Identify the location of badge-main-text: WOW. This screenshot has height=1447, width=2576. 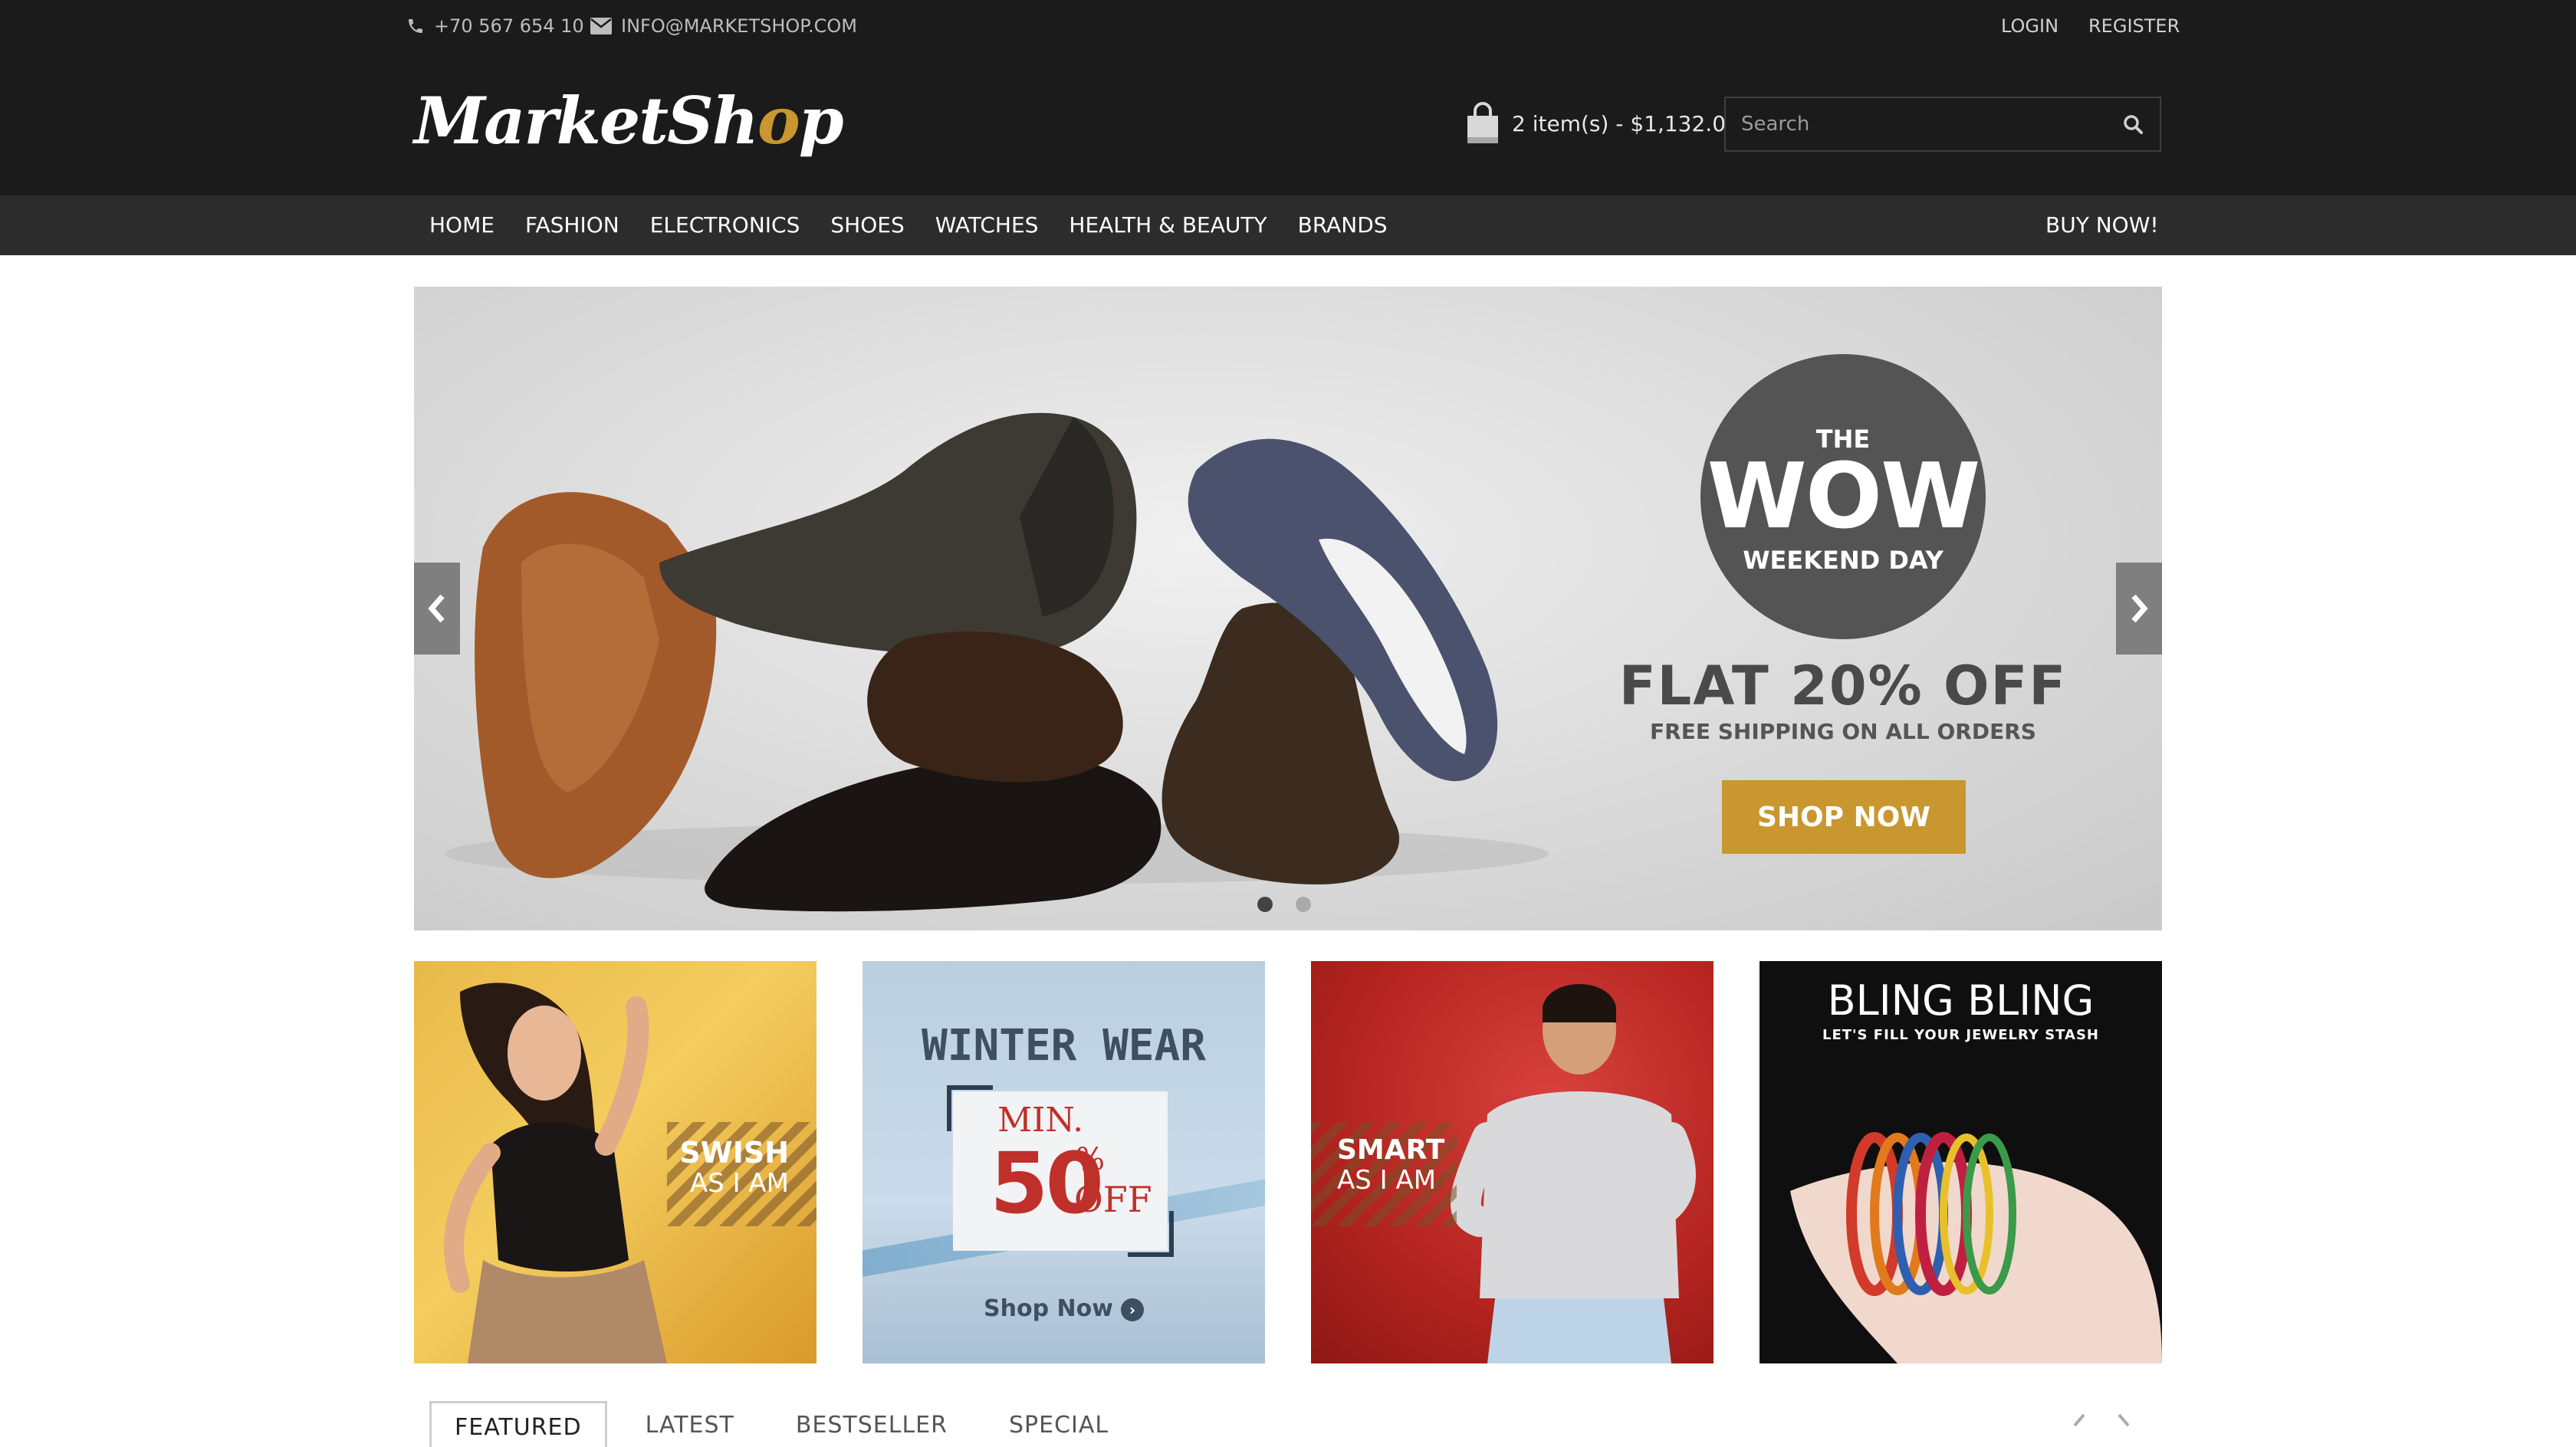
(1844, 496).